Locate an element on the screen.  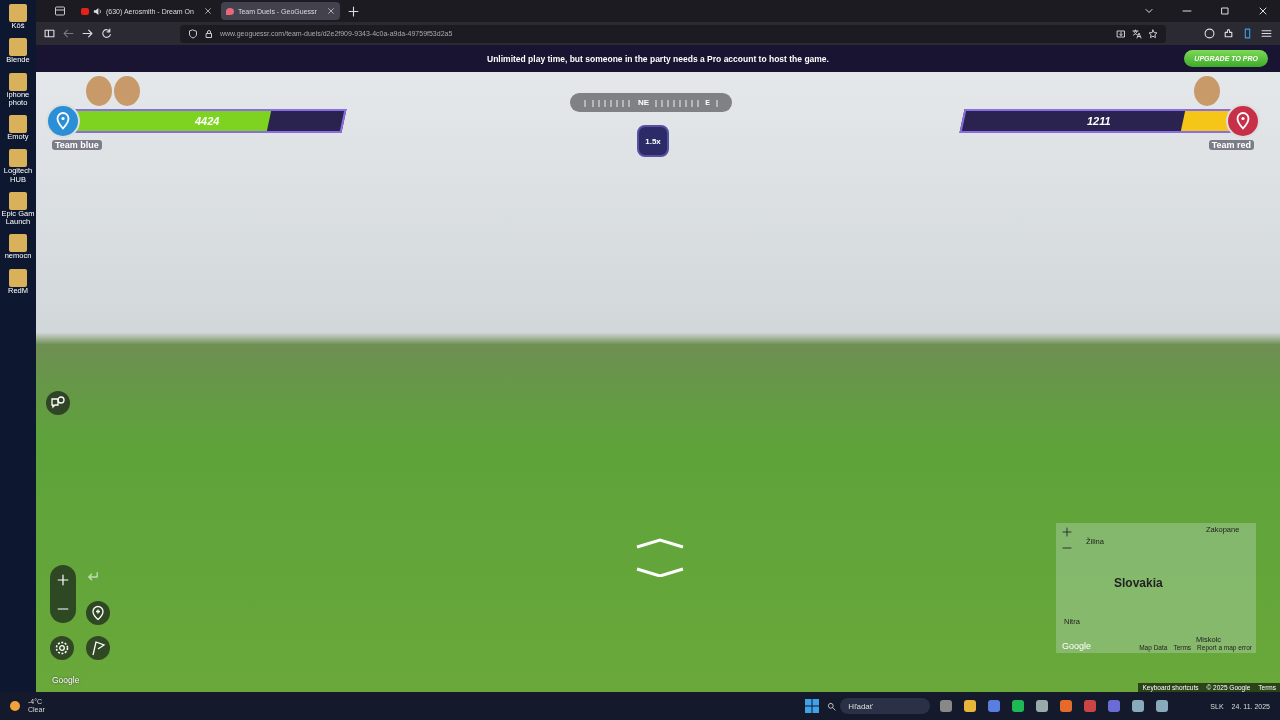
map-zoom-in-icon is located at coordinates (1067, 532).